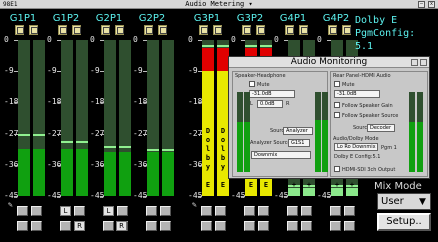 Image resolution: width=438 pixels, height=242 pixels. I want to click on balance-field: 0.0dB, so click(270, 104).